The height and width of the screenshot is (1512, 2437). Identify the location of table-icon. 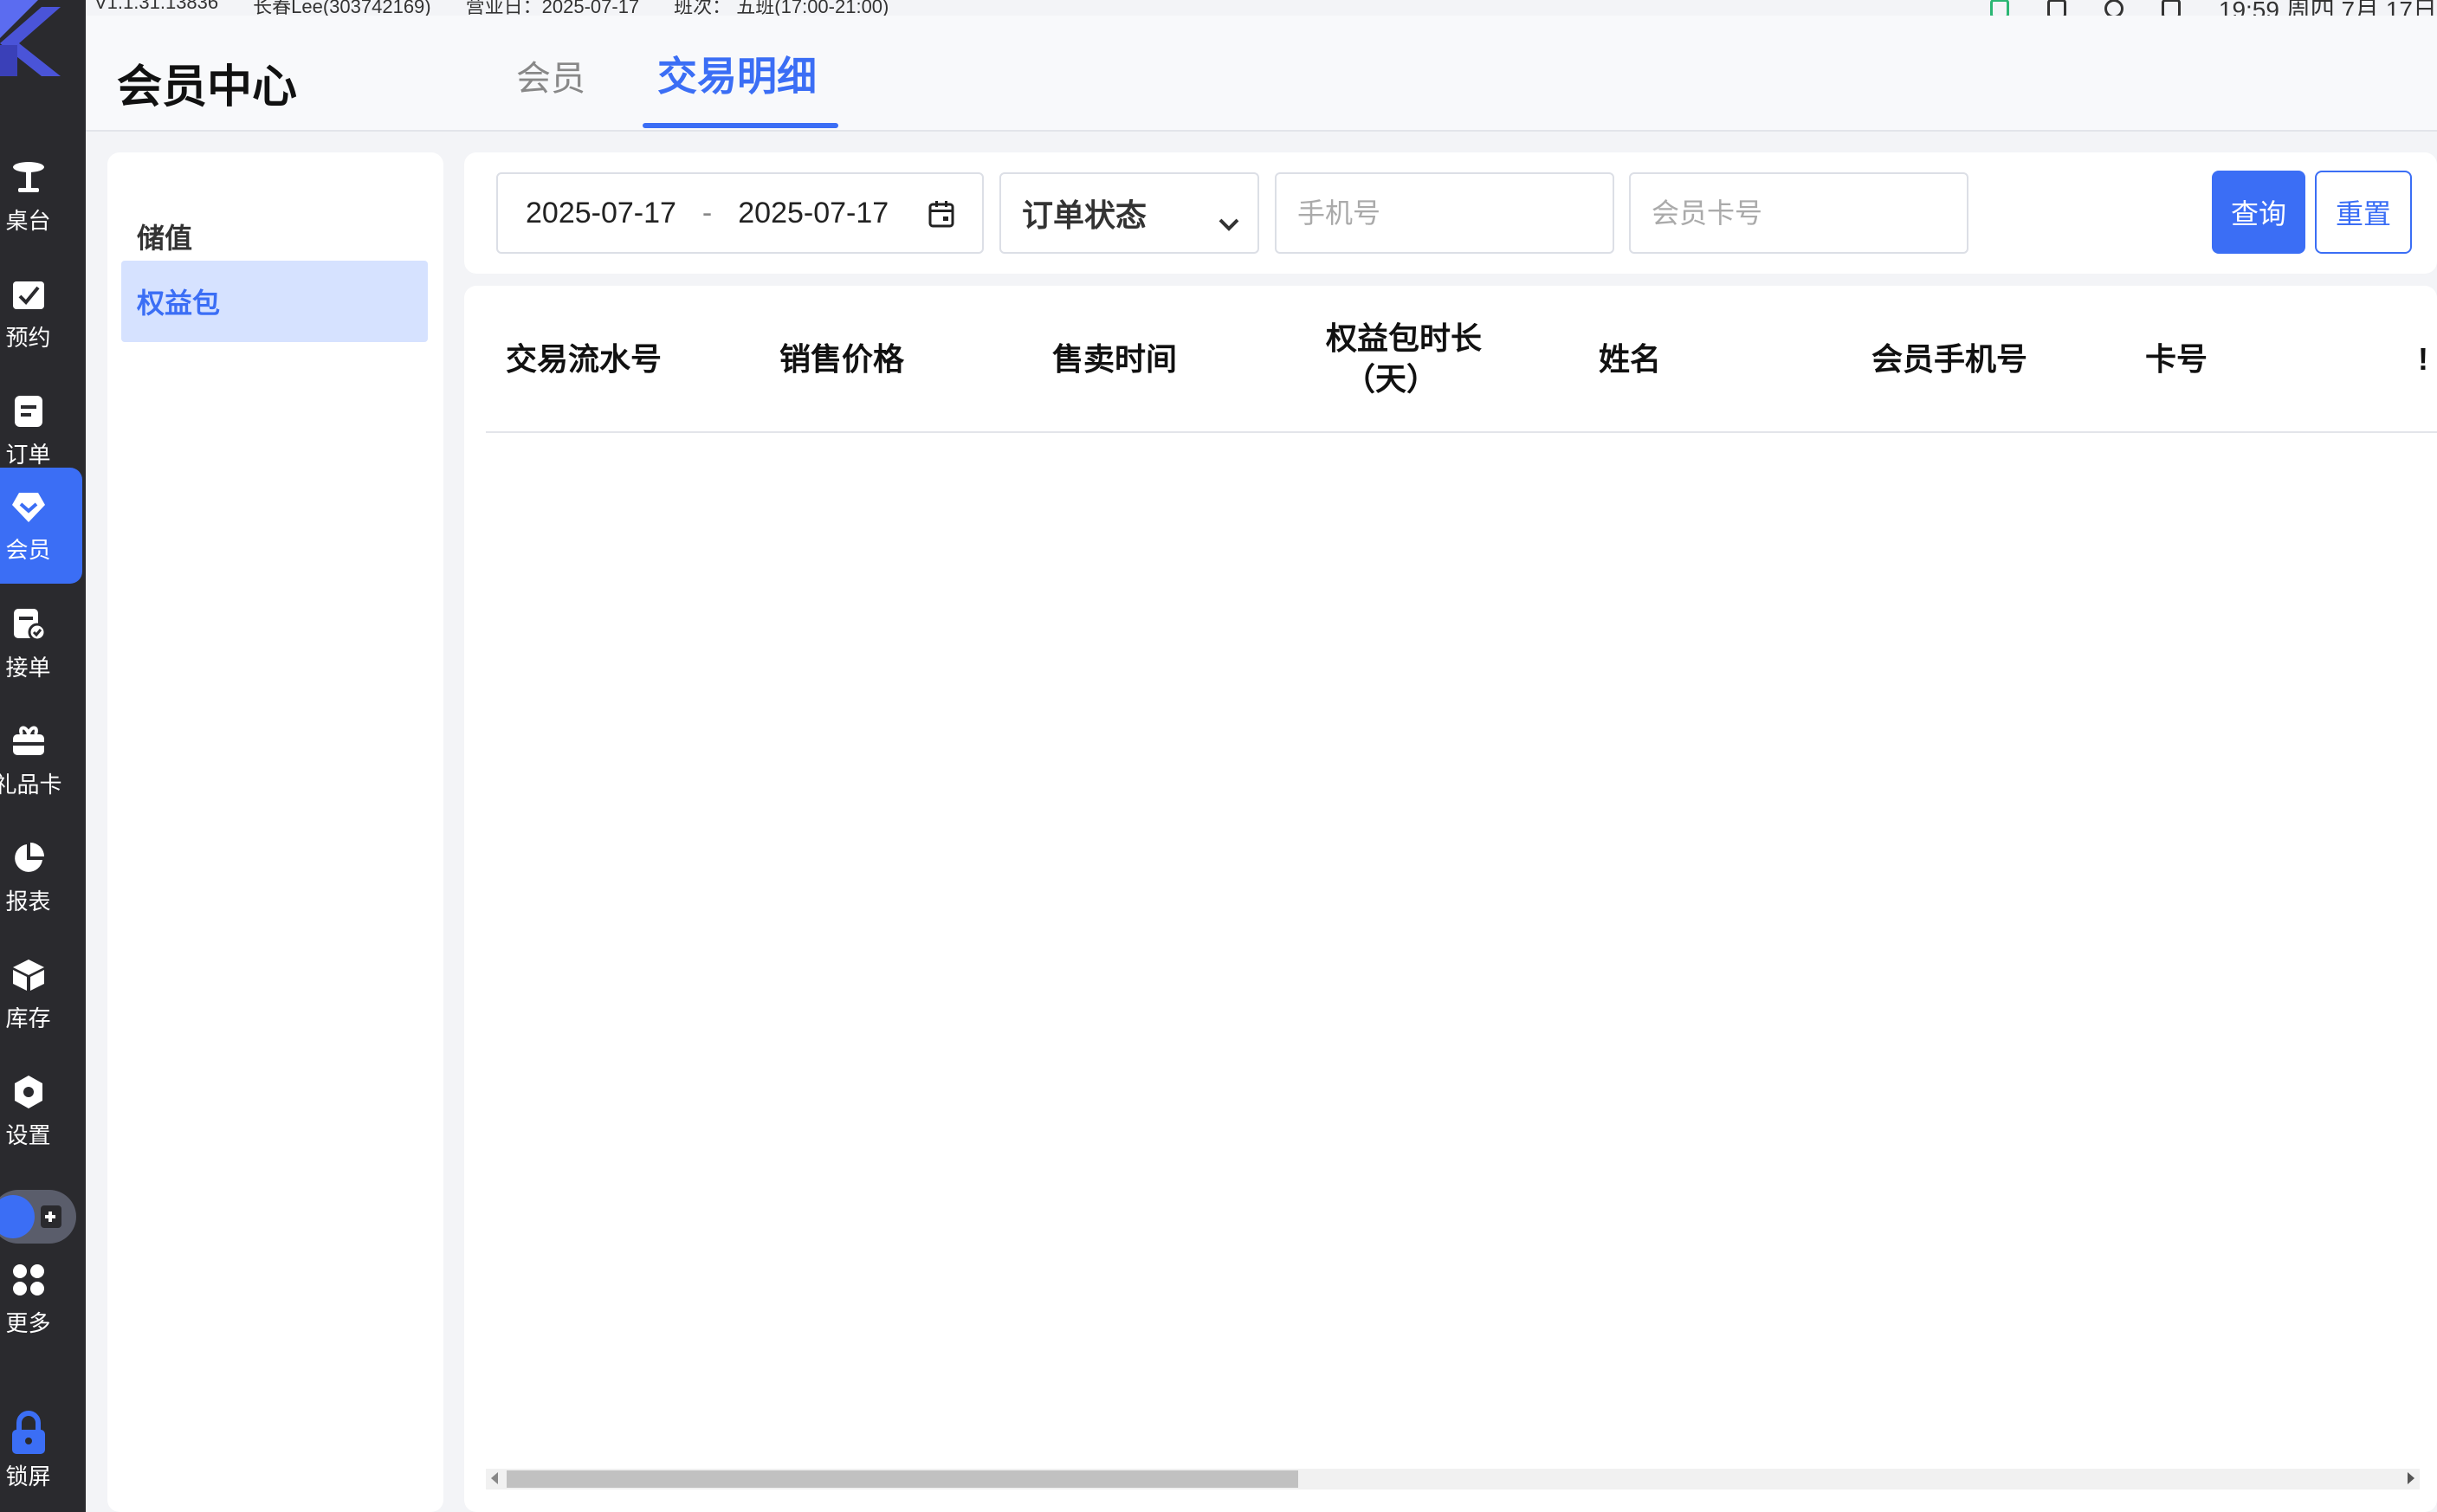
(29, 177).